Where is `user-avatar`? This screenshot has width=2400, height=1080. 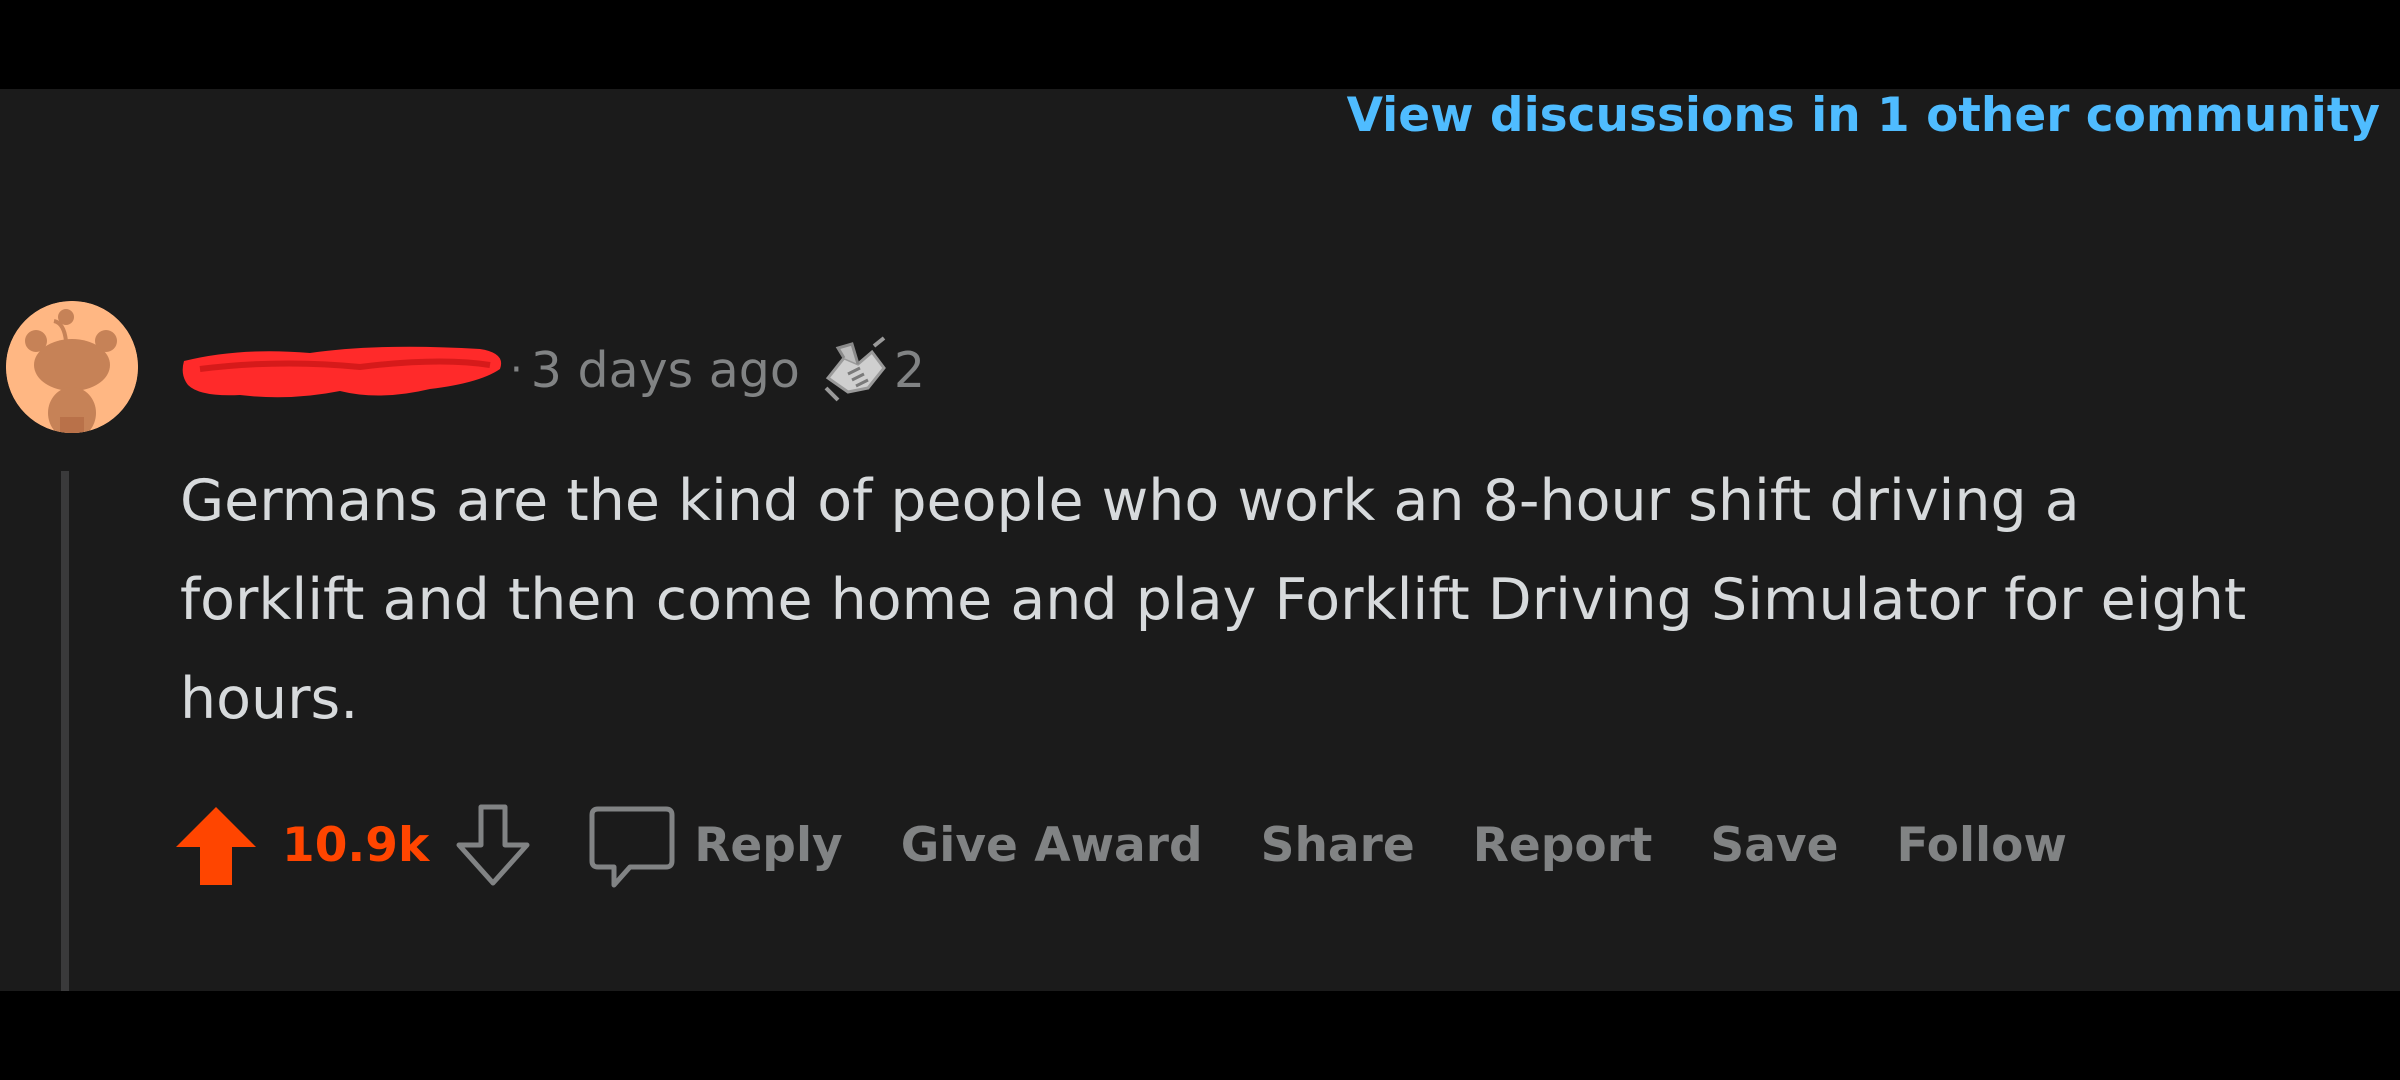 user-avatar is located at coordinates (72, 367).